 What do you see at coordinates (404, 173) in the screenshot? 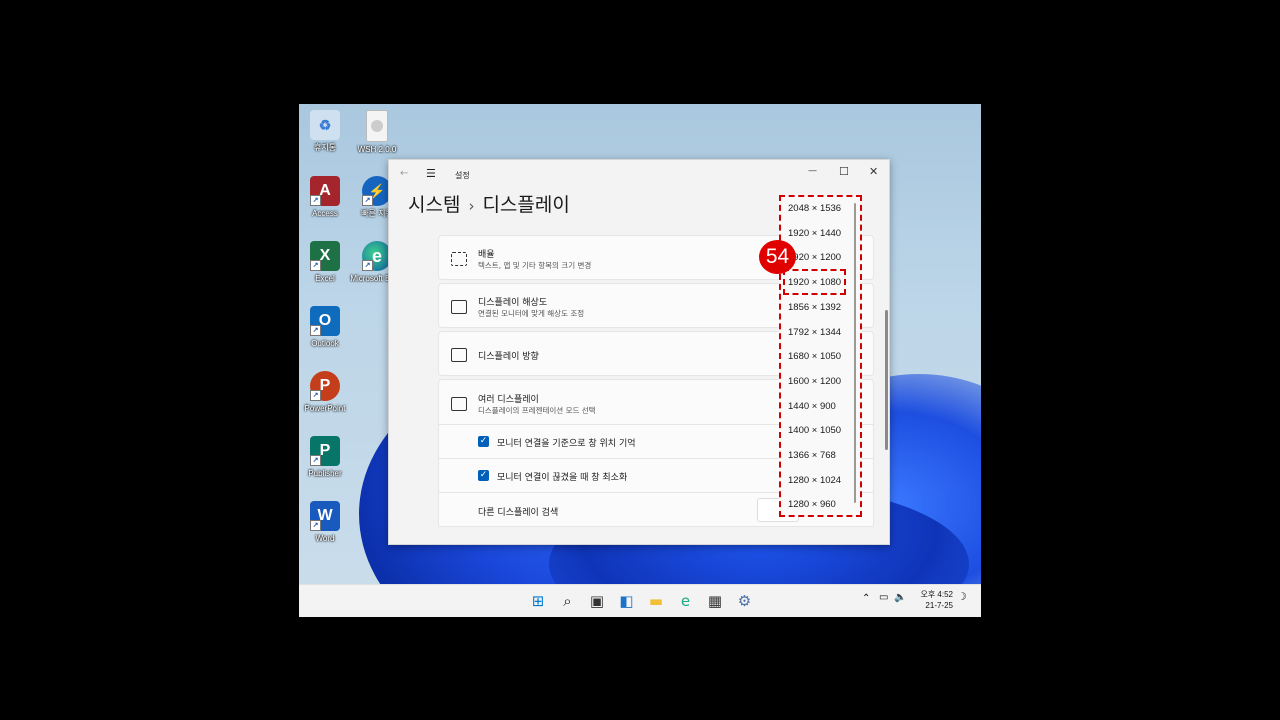
I see `back-button: ←` at bounding box center [404, 173].